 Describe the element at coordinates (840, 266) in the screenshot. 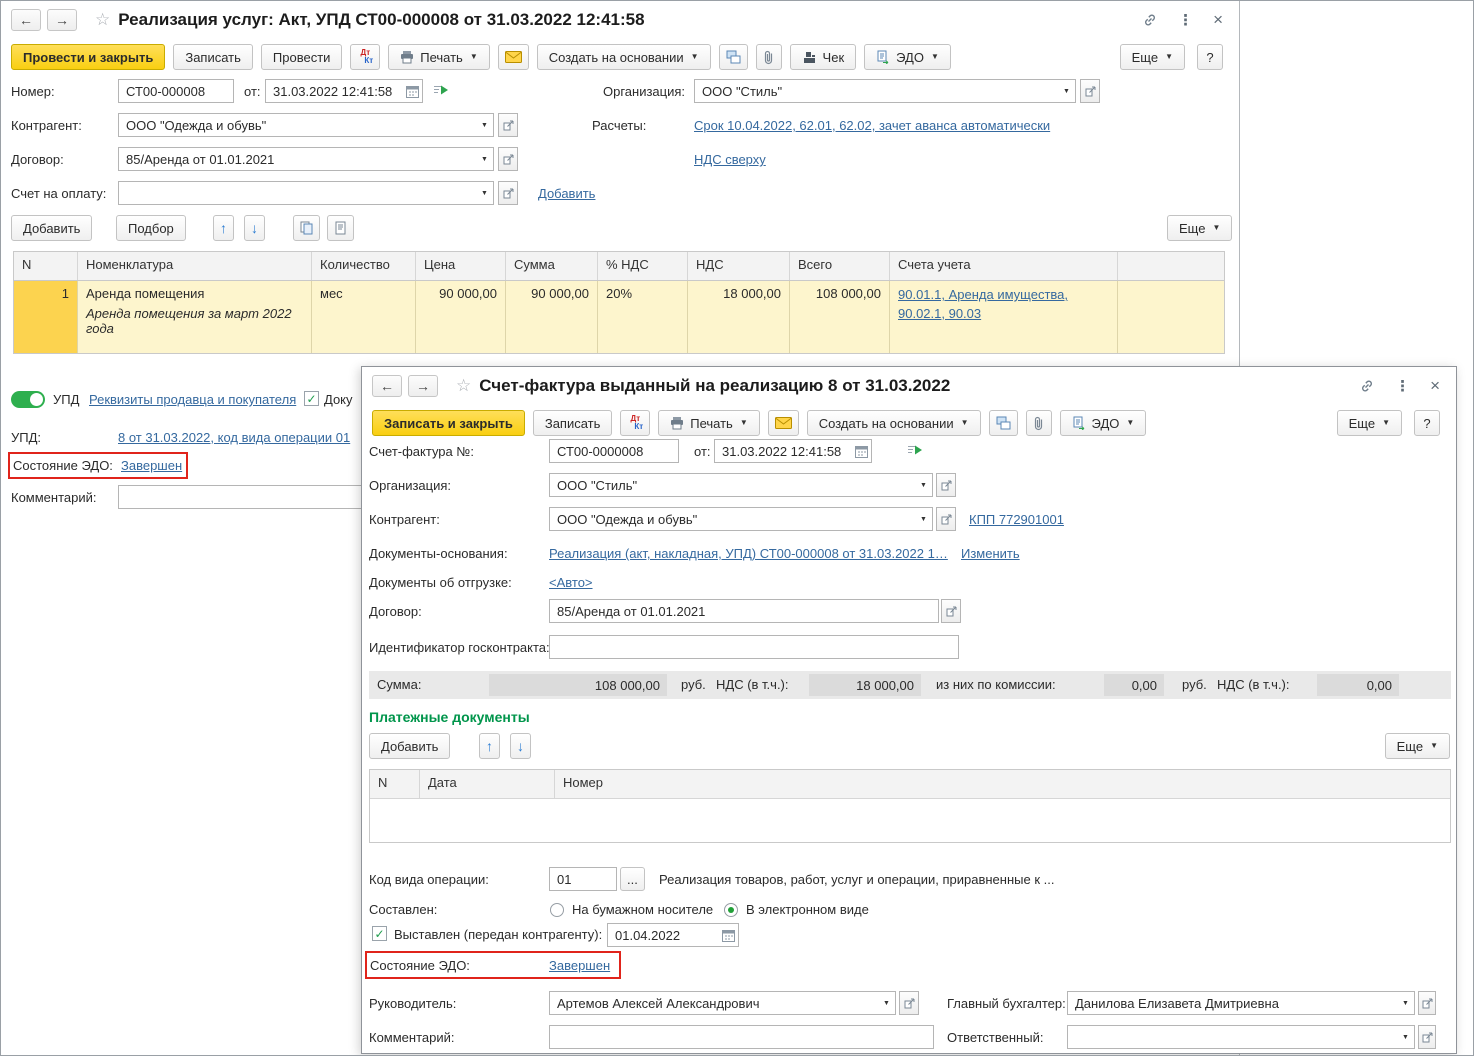

I see `column-header-total: Всего` at that location.